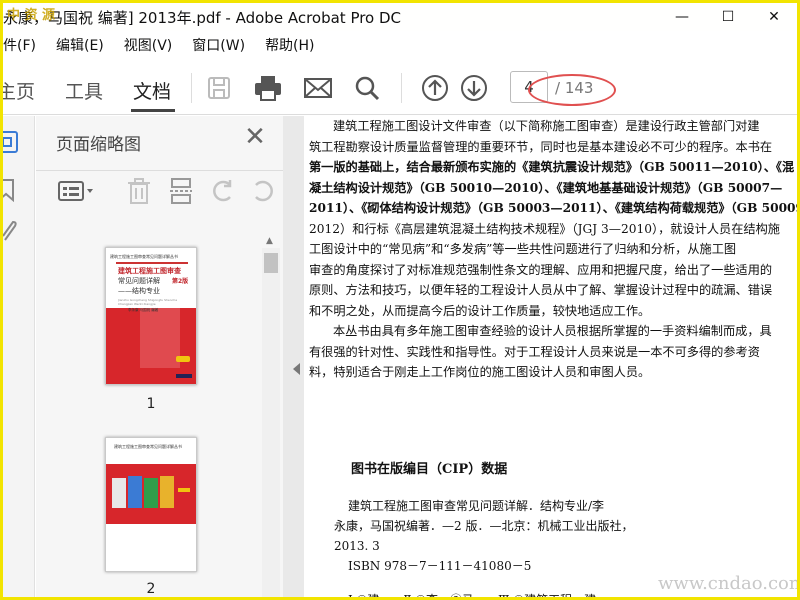 Image resolution: width=800 pixels, height=600 pixels. Describe the element at coordinates (223, 191) in the screenshot. I see `rotate-left-icon` at that location.